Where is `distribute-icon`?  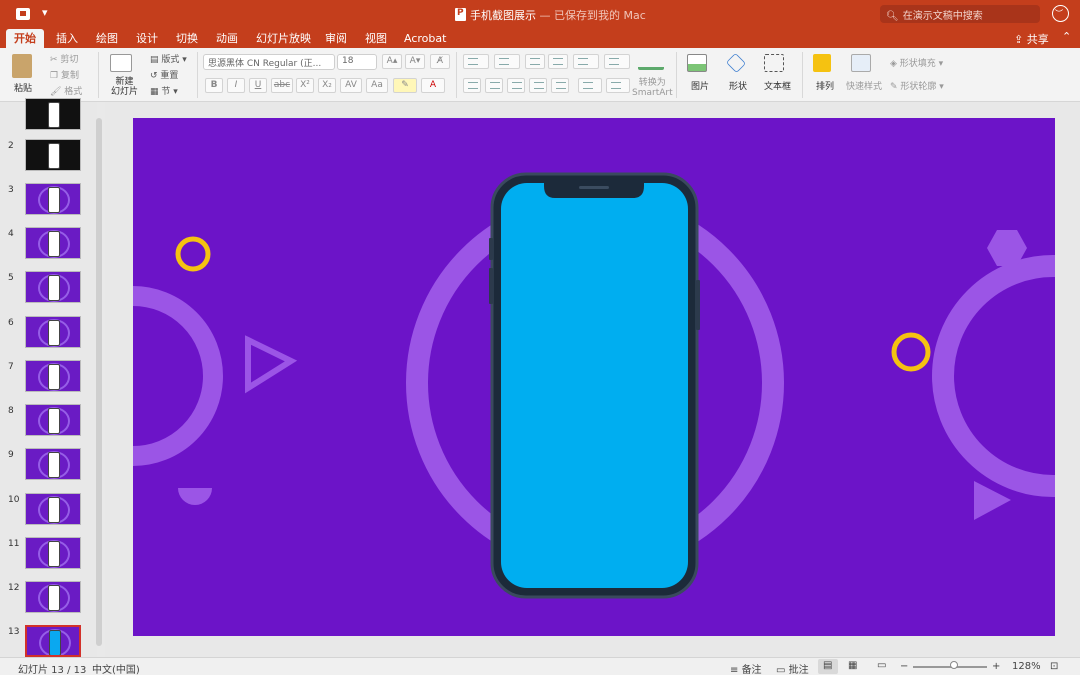
distribute-icon is located at coordinates (560, 85).